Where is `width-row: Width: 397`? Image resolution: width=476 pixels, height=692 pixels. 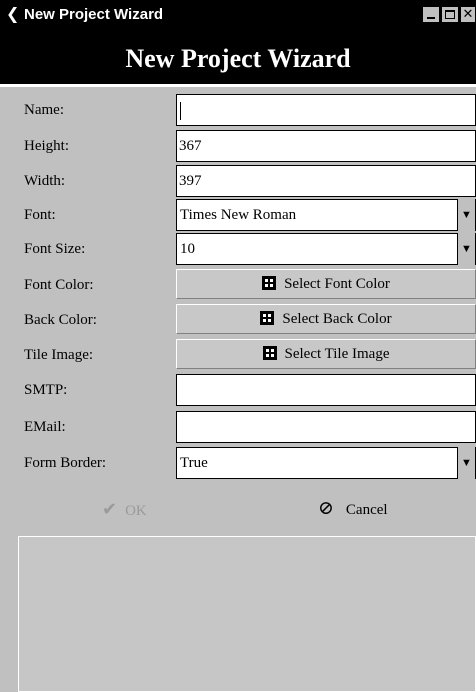 width-row: Width: 397 is located at coordinates (238, 181).